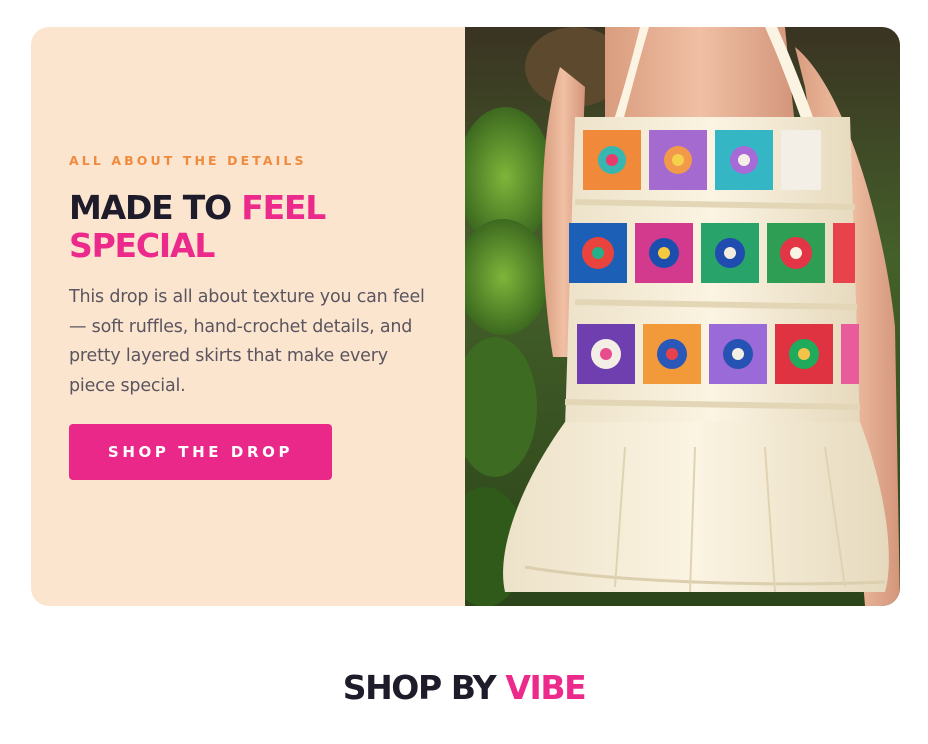  What do you see at coordinates (200, 452) in the screenshot?
I see `shop-the-drop-button: SHOP THE DROP` at bounding box center [200, 452].